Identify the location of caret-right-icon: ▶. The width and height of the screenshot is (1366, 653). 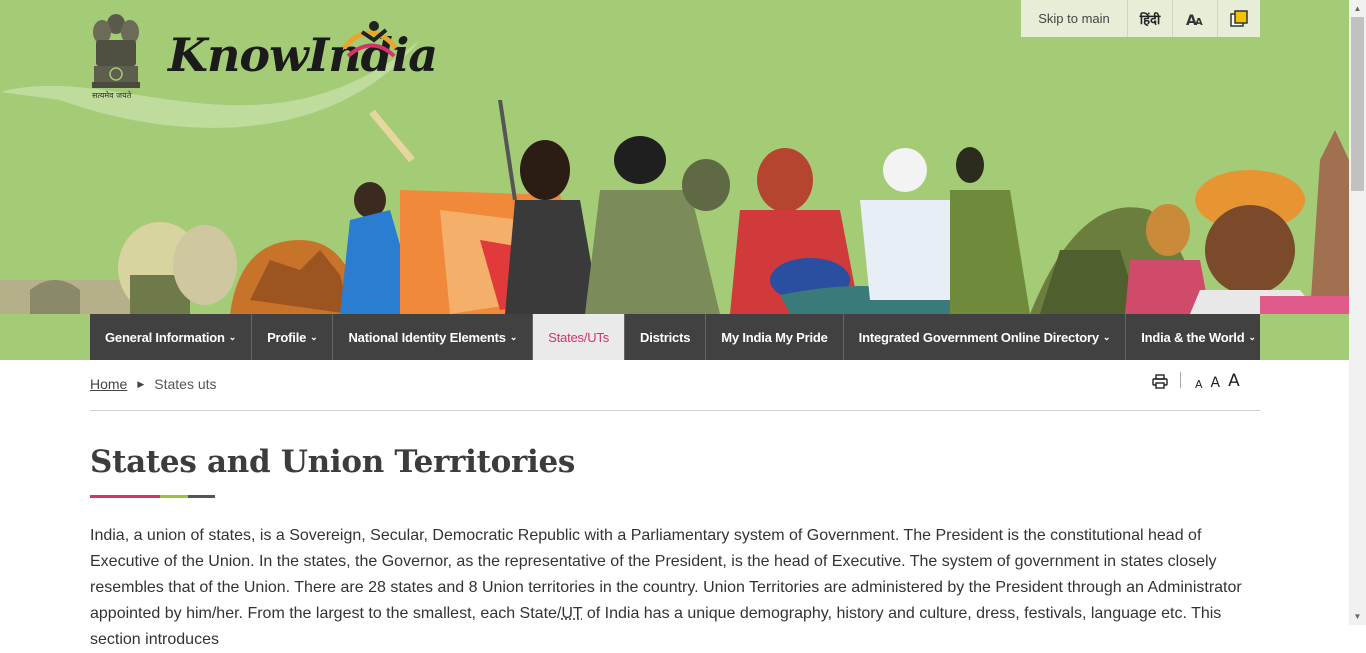
(141, 383).